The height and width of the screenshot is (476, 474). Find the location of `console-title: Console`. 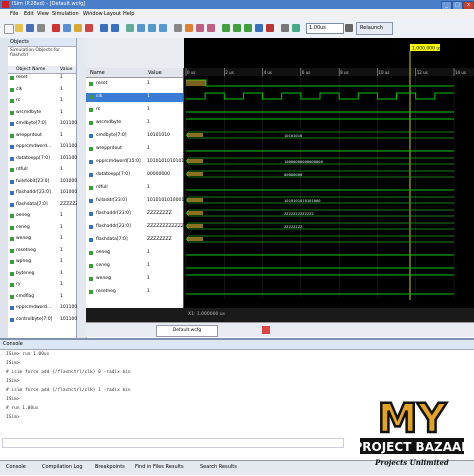

console-title: Console is located at coordinates (13, 344).